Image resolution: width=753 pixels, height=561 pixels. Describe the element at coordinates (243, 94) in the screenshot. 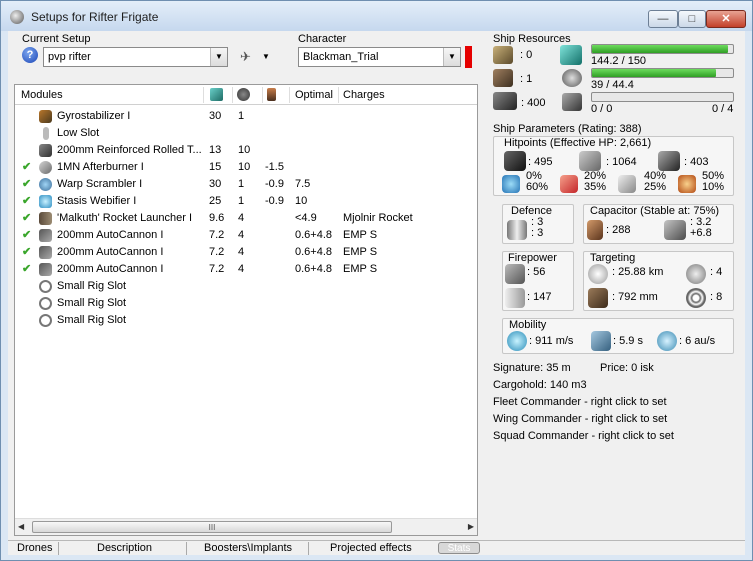

I see `powergrid-column-icon` at that location.